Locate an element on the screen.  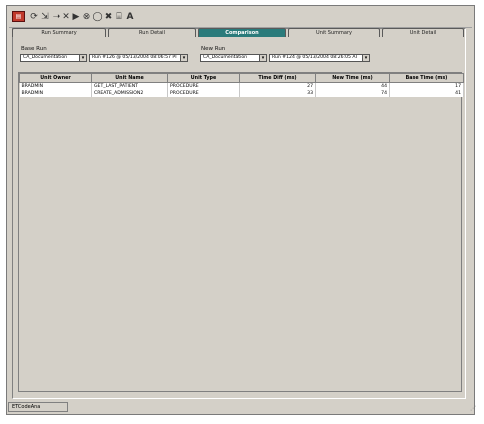
cell-time-diff: 33 is located at coordinates (277, 93).